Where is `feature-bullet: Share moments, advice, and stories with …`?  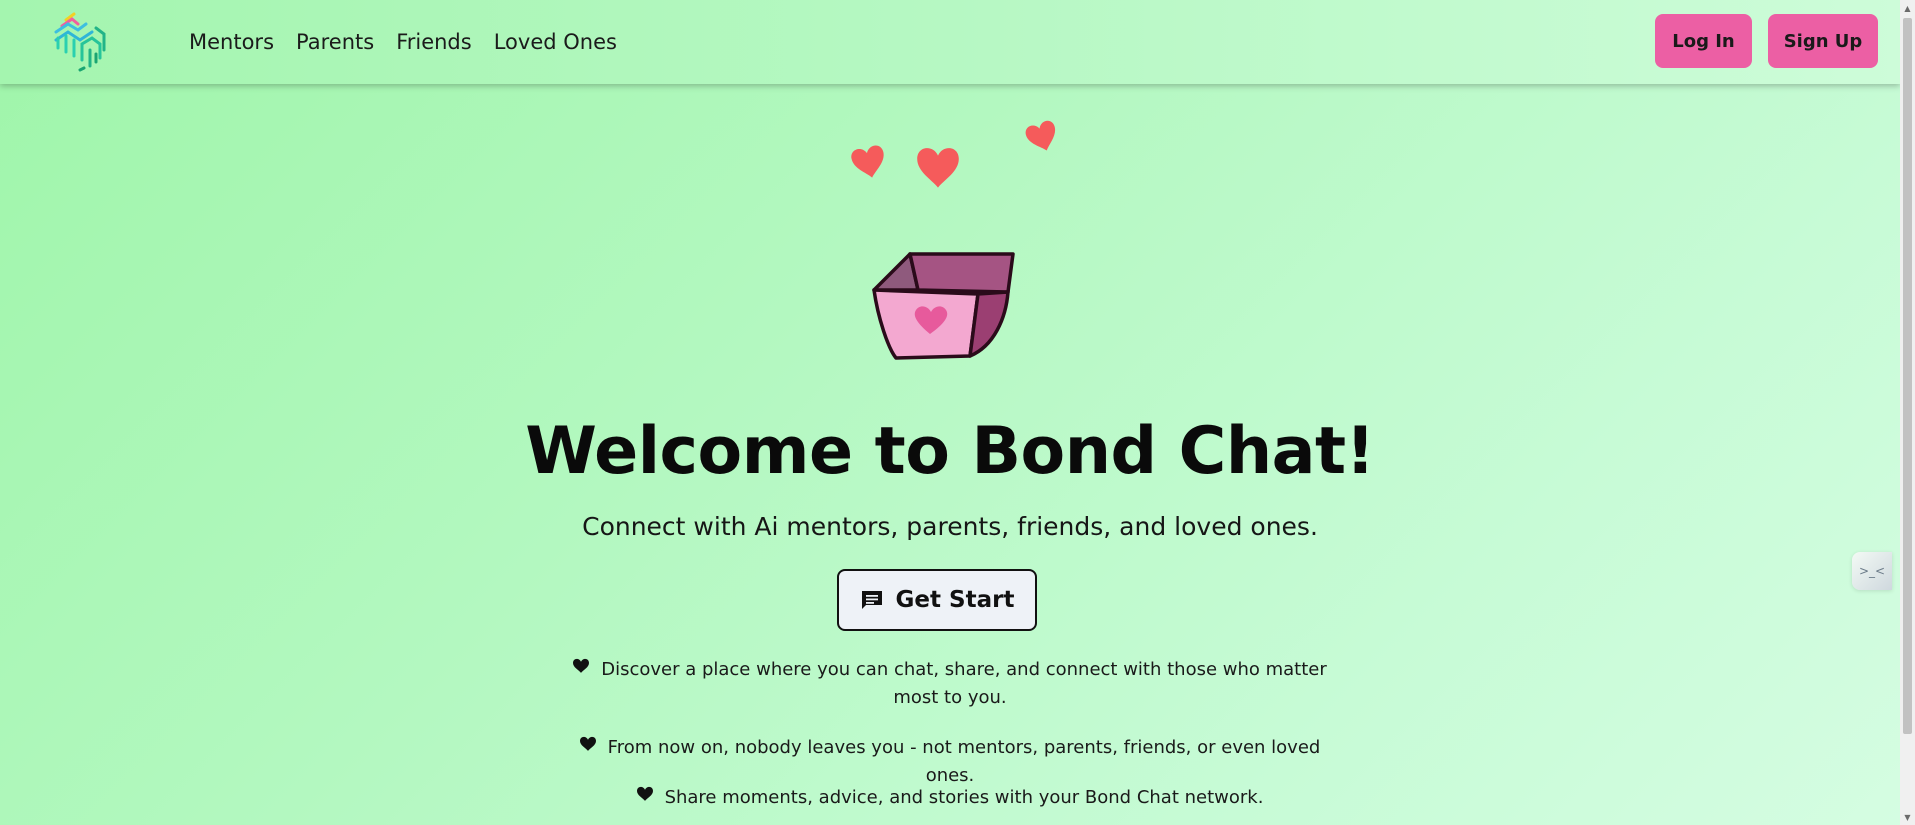
feature-bullet: Share moments, advice, and stories with … is located at coordinates (950, 798).